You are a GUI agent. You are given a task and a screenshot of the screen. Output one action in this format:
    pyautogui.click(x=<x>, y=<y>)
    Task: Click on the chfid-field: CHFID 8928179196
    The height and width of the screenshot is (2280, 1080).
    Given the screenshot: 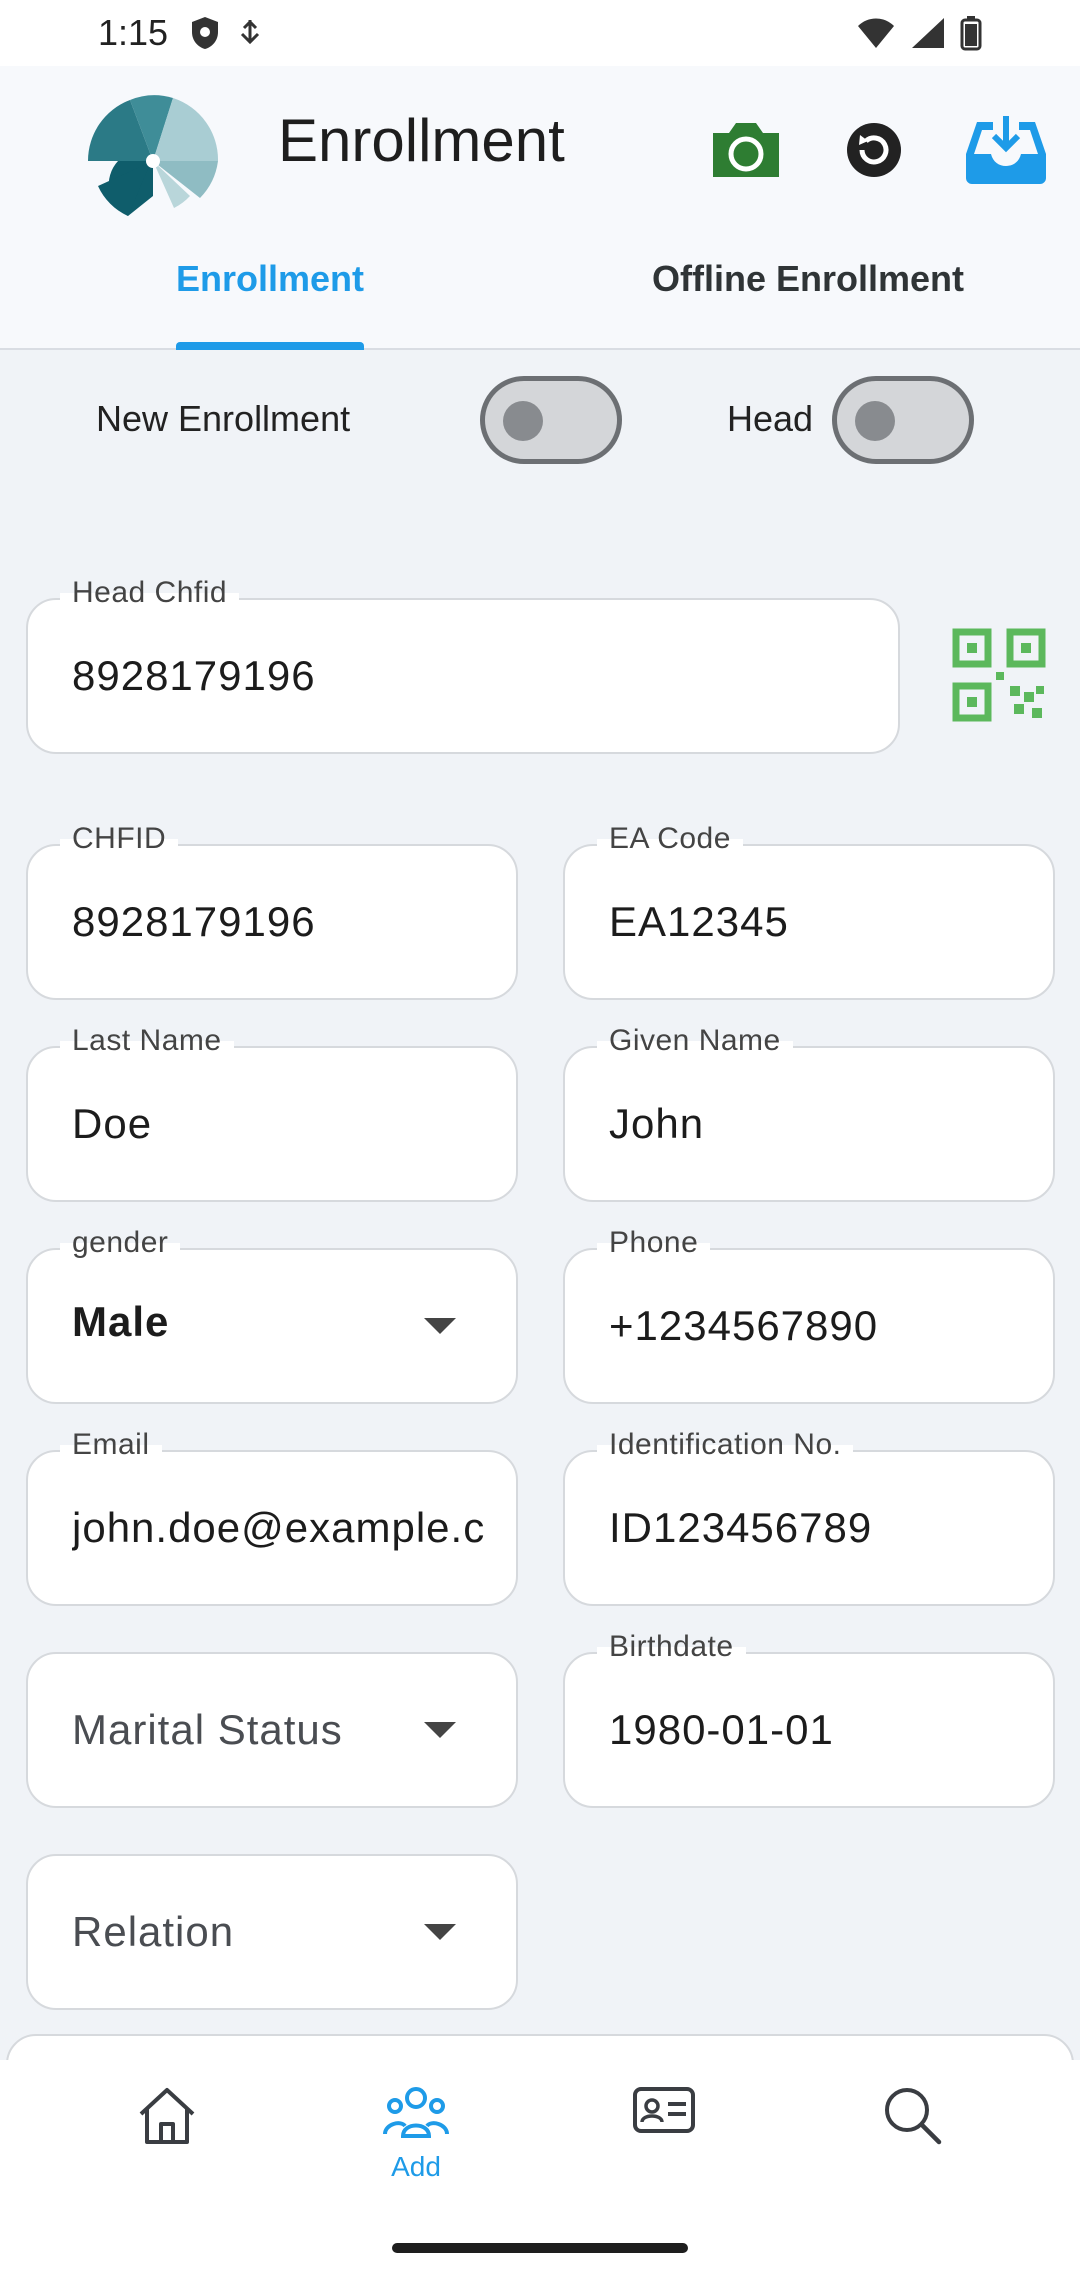 What is the action you would take?
    pyautogui.click(x=272, y=911)
    